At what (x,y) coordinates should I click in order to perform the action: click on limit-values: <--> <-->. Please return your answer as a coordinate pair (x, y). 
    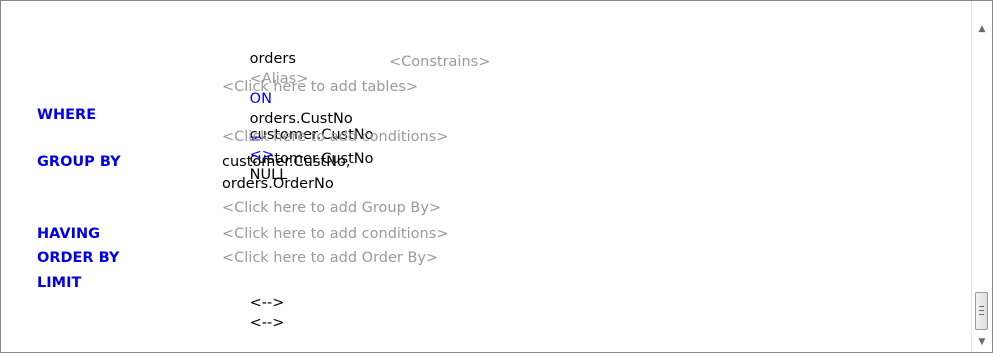
    Looking at the image, I should click on (253, 302).